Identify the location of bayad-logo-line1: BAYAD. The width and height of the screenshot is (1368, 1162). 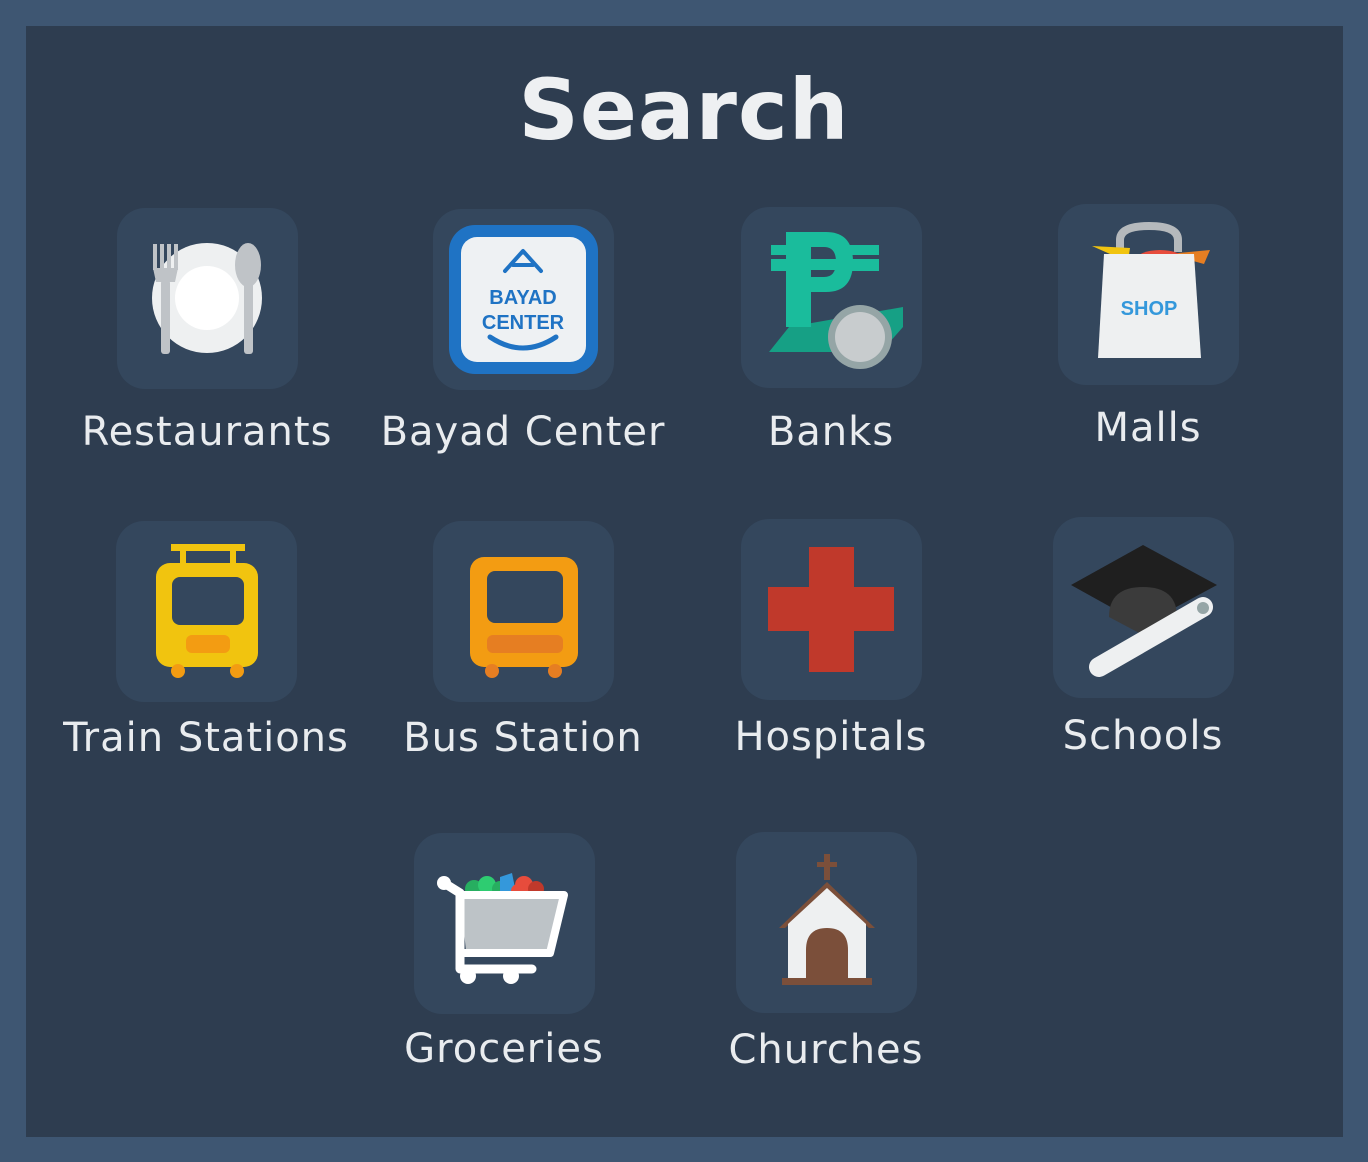
(522, 298).